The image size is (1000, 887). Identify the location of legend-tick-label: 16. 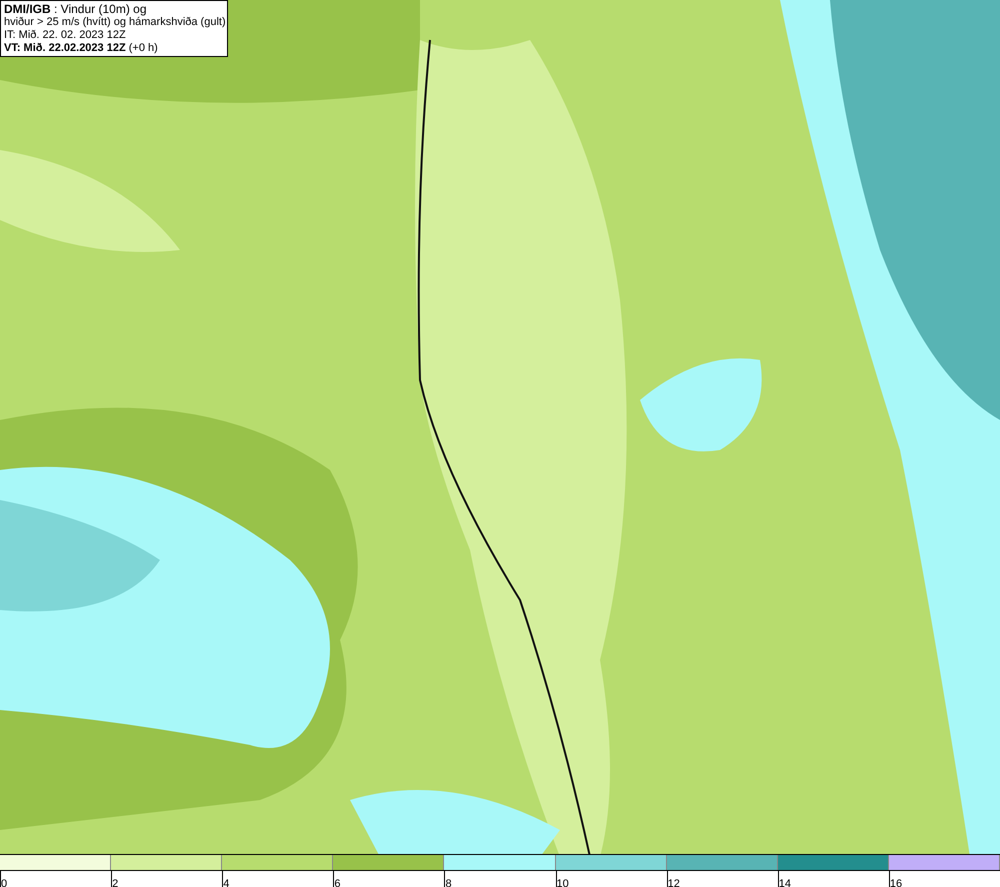
(896, 882).